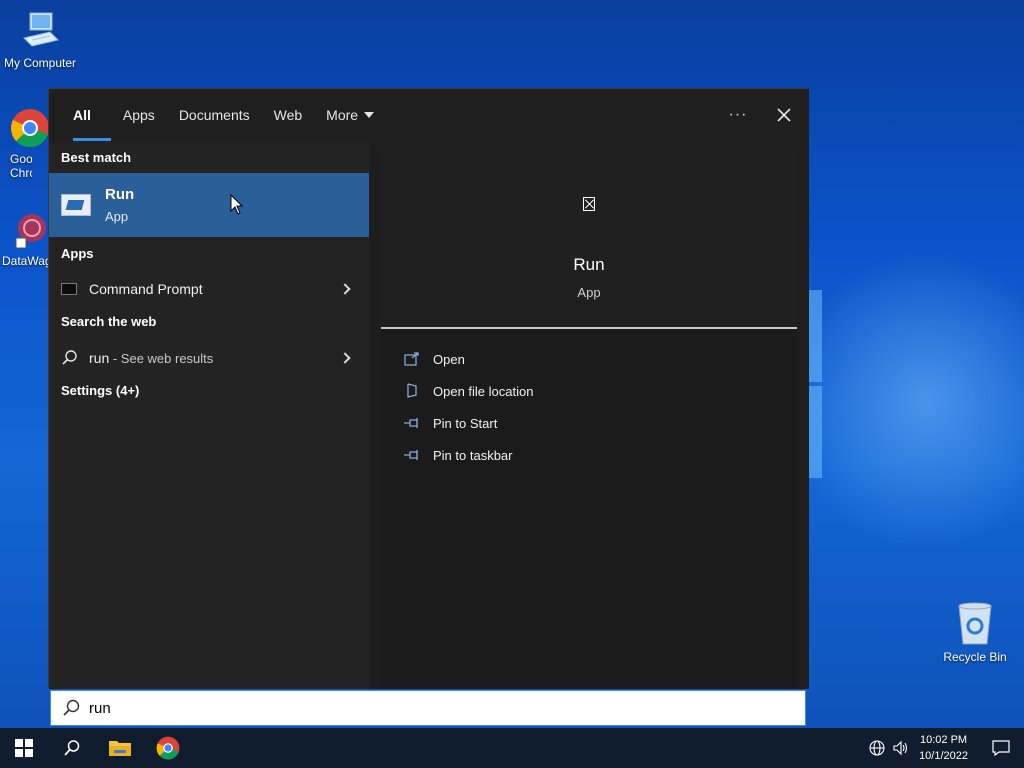  Describe the element at coordinates (77, 253) in the screenshot. I see `apps-heading: Apps` at that location.